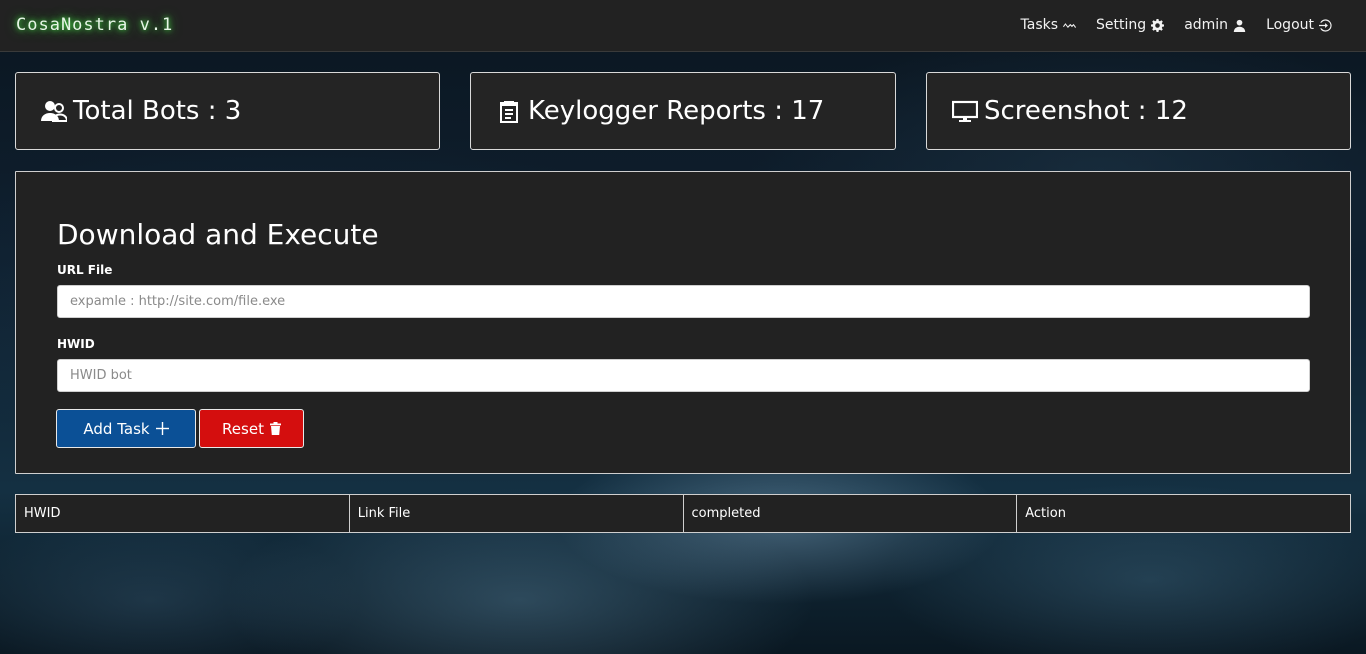 This screenshot has width=1366, height=654. What do you see at coordinates (182, 513) in the screenshot?
I see `column-header-hwid: HWID` at bounding box center [182, 513].